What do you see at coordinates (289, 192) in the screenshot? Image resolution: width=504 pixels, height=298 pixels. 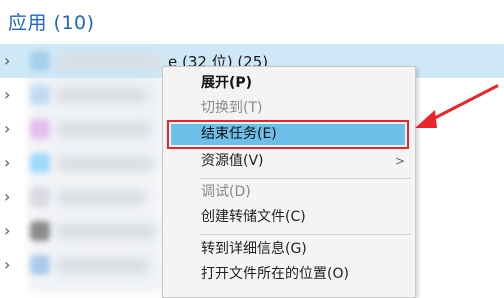 I see `menu-item-debug: 调试(D)` at bounding box center [289, 192].